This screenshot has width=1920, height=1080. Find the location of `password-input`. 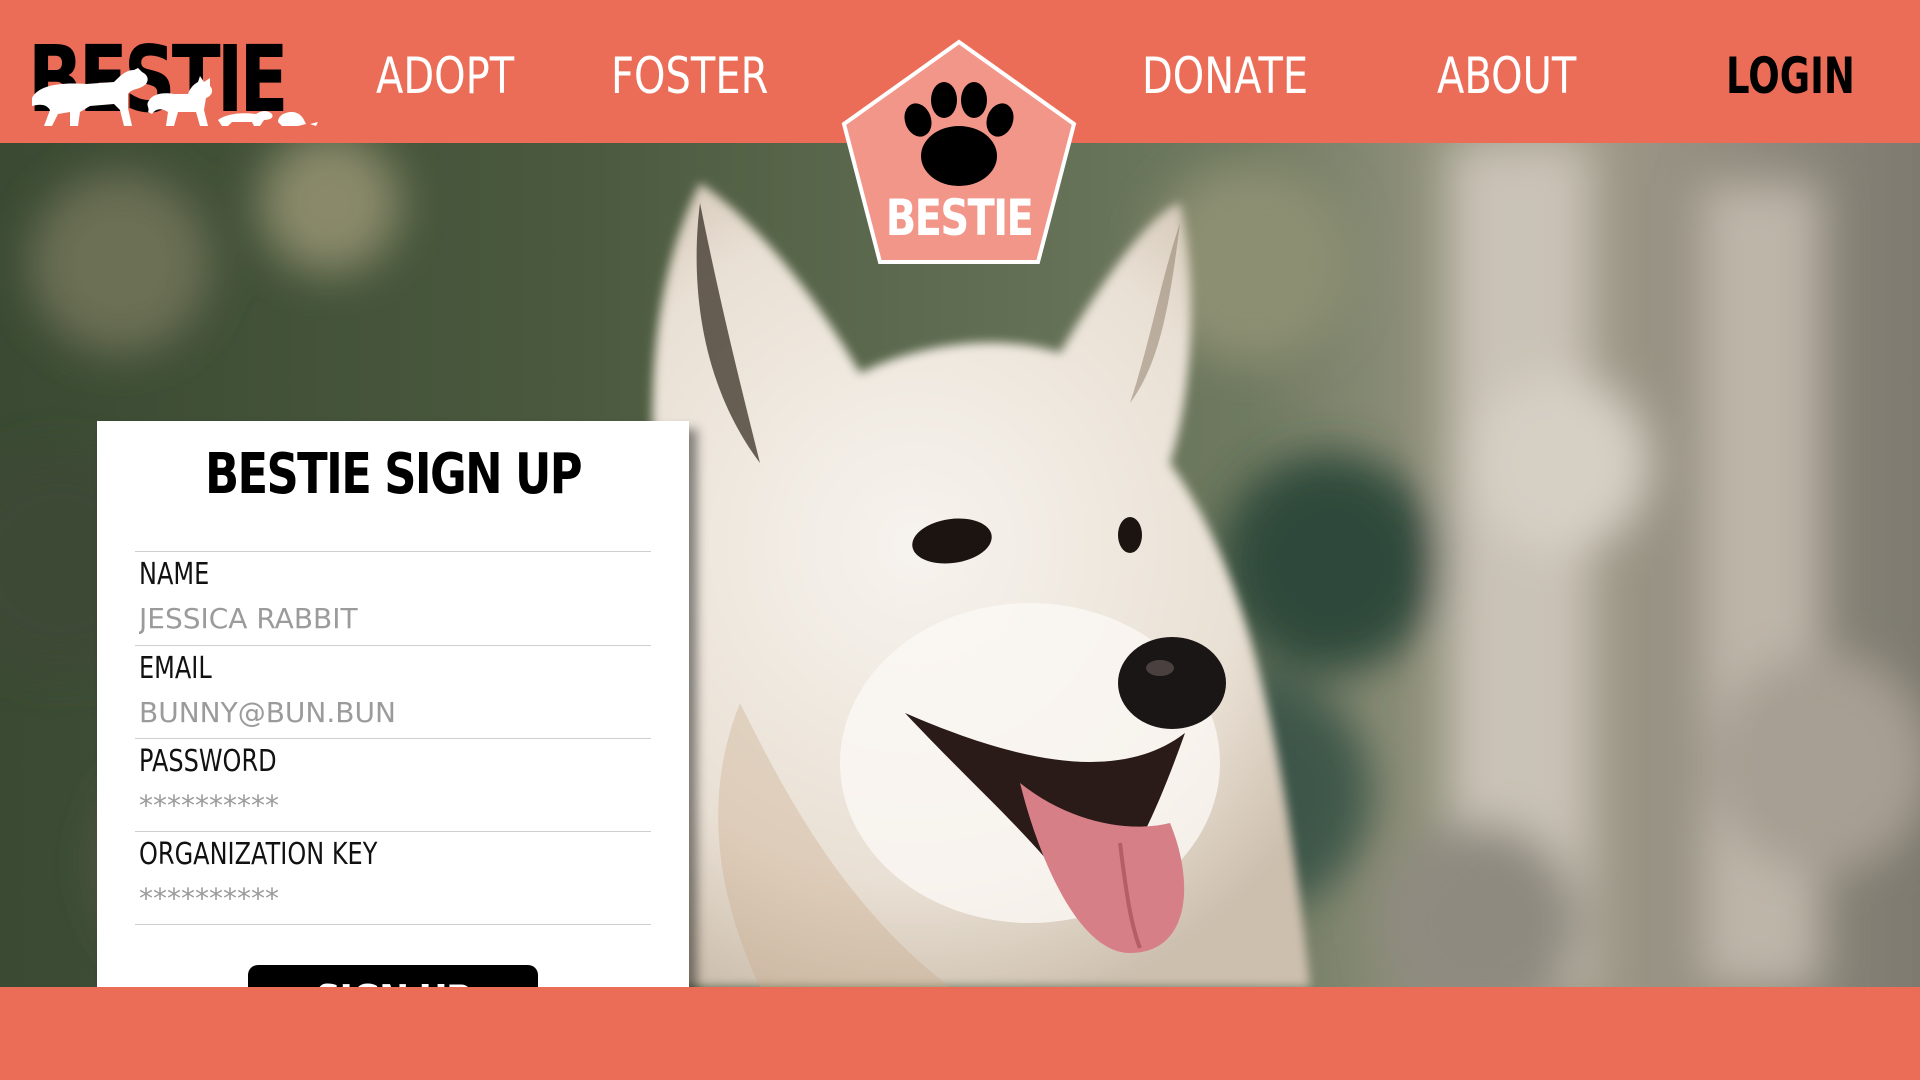

password-input is located at coordinates (389, 805).